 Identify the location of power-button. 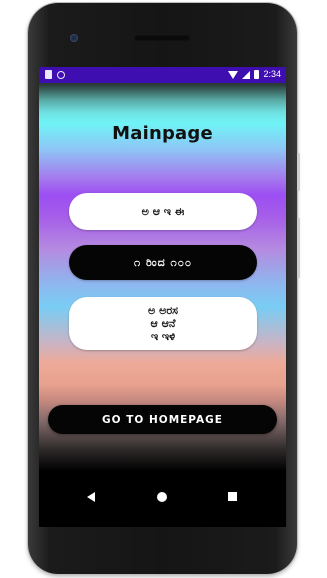
(298, 172).